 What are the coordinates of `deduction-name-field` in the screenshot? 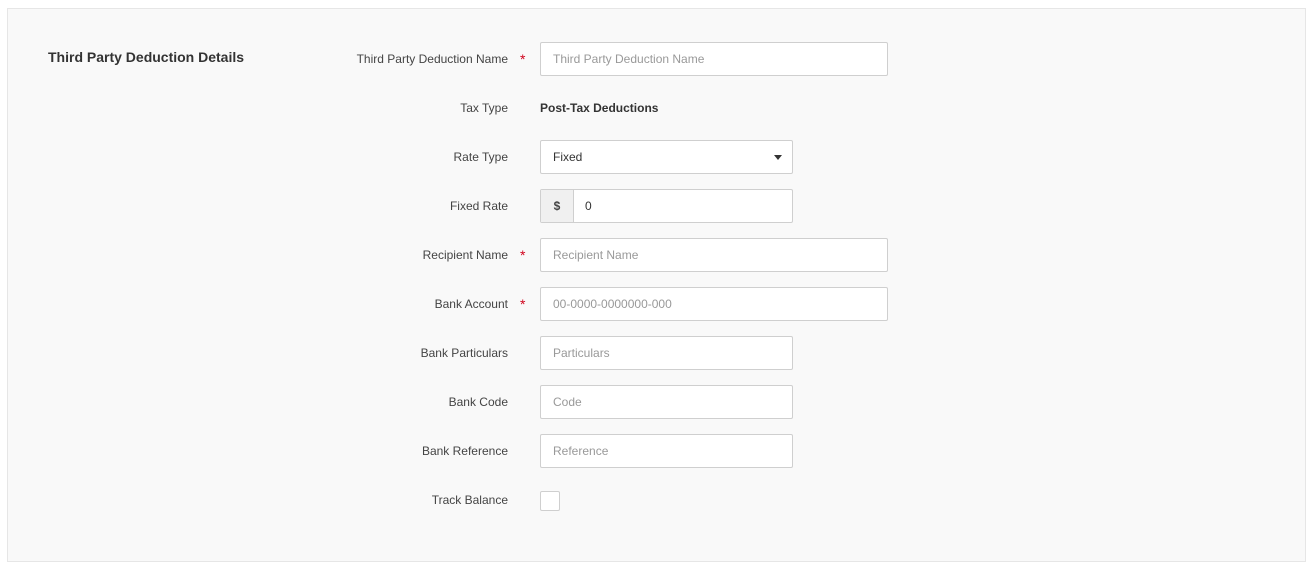 It's located at (714, 59).